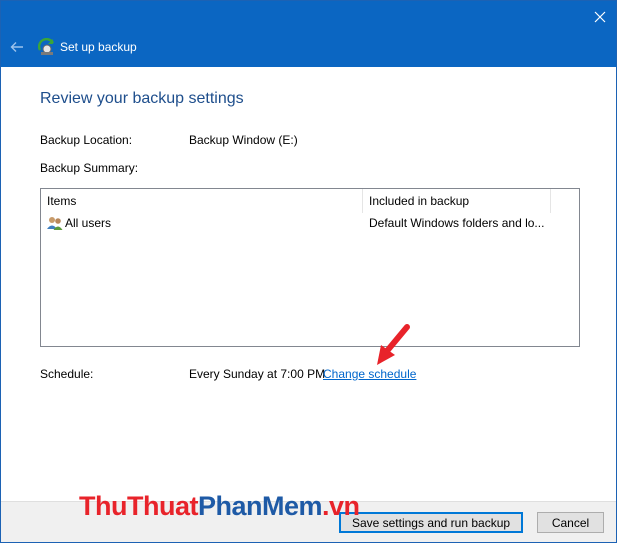 This screenshot has width=617, height=543. What do you see at coordinates (431, 522) in the screenshot?
I see `save-and-run-button: Save settings and run backup` at bounding box center [431, 522].